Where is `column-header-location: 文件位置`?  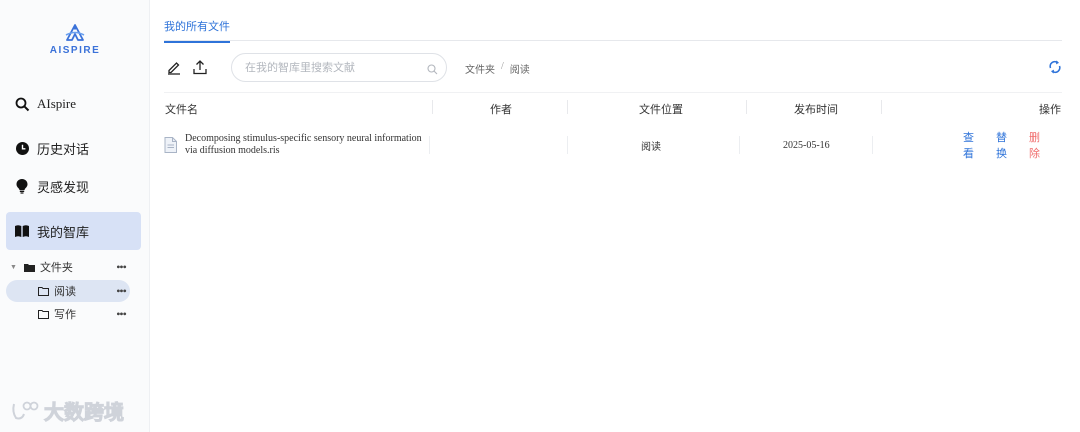 column-header-location: 文件位置 is located at coordinates (661, 109).